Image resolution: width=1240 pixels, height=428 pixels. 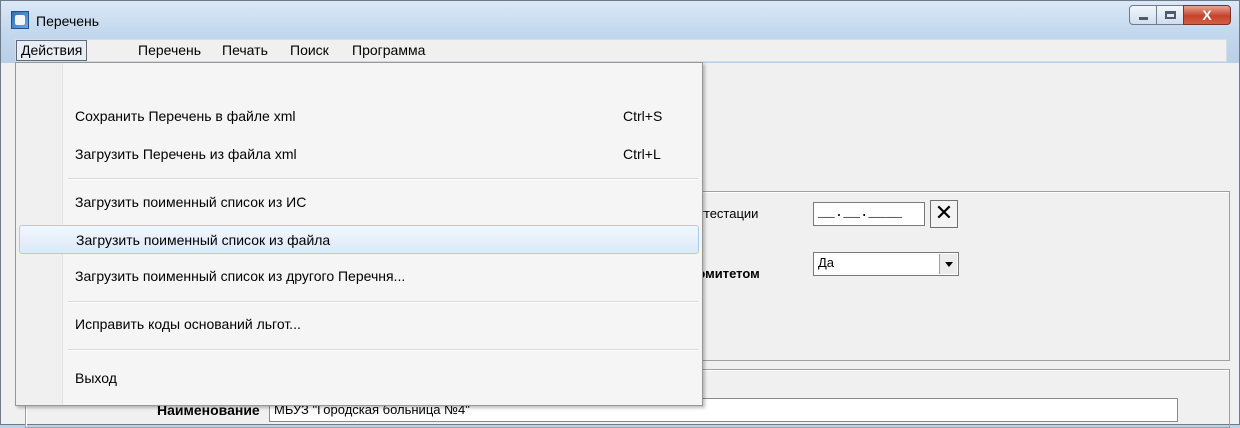 What do you see at coordinates (643, 116) in the screenshot?
I see `menu-item-shortcut: Ctrl+S` at bounding box center [643, 116].